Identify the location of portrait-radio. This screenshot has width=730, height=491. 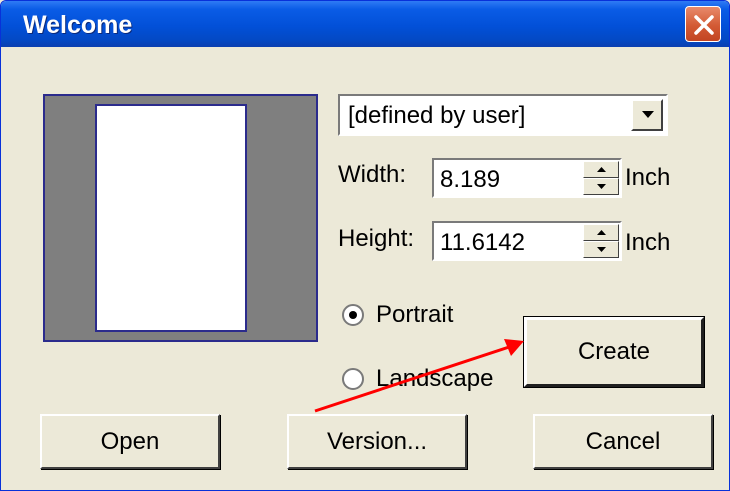
(353, 315).